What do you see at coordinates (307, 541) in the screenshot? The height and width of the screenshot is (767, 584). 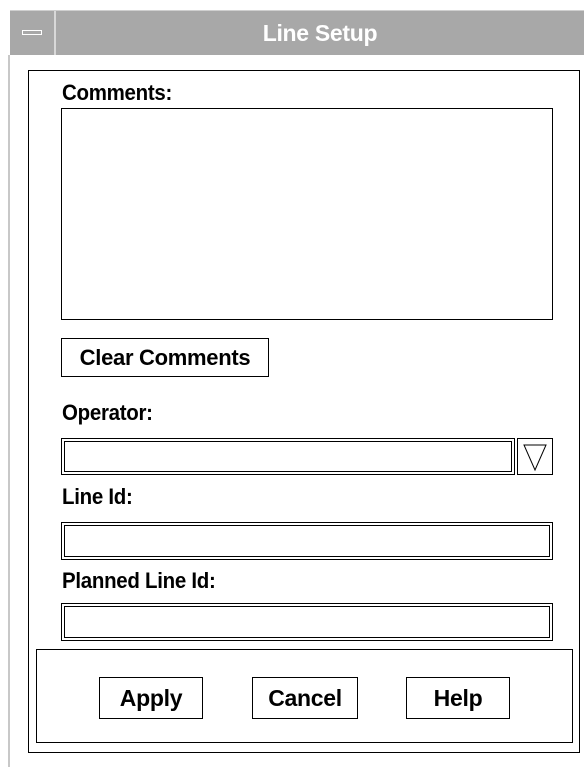 I see `line-id-input` at bounding box center [307, 541].